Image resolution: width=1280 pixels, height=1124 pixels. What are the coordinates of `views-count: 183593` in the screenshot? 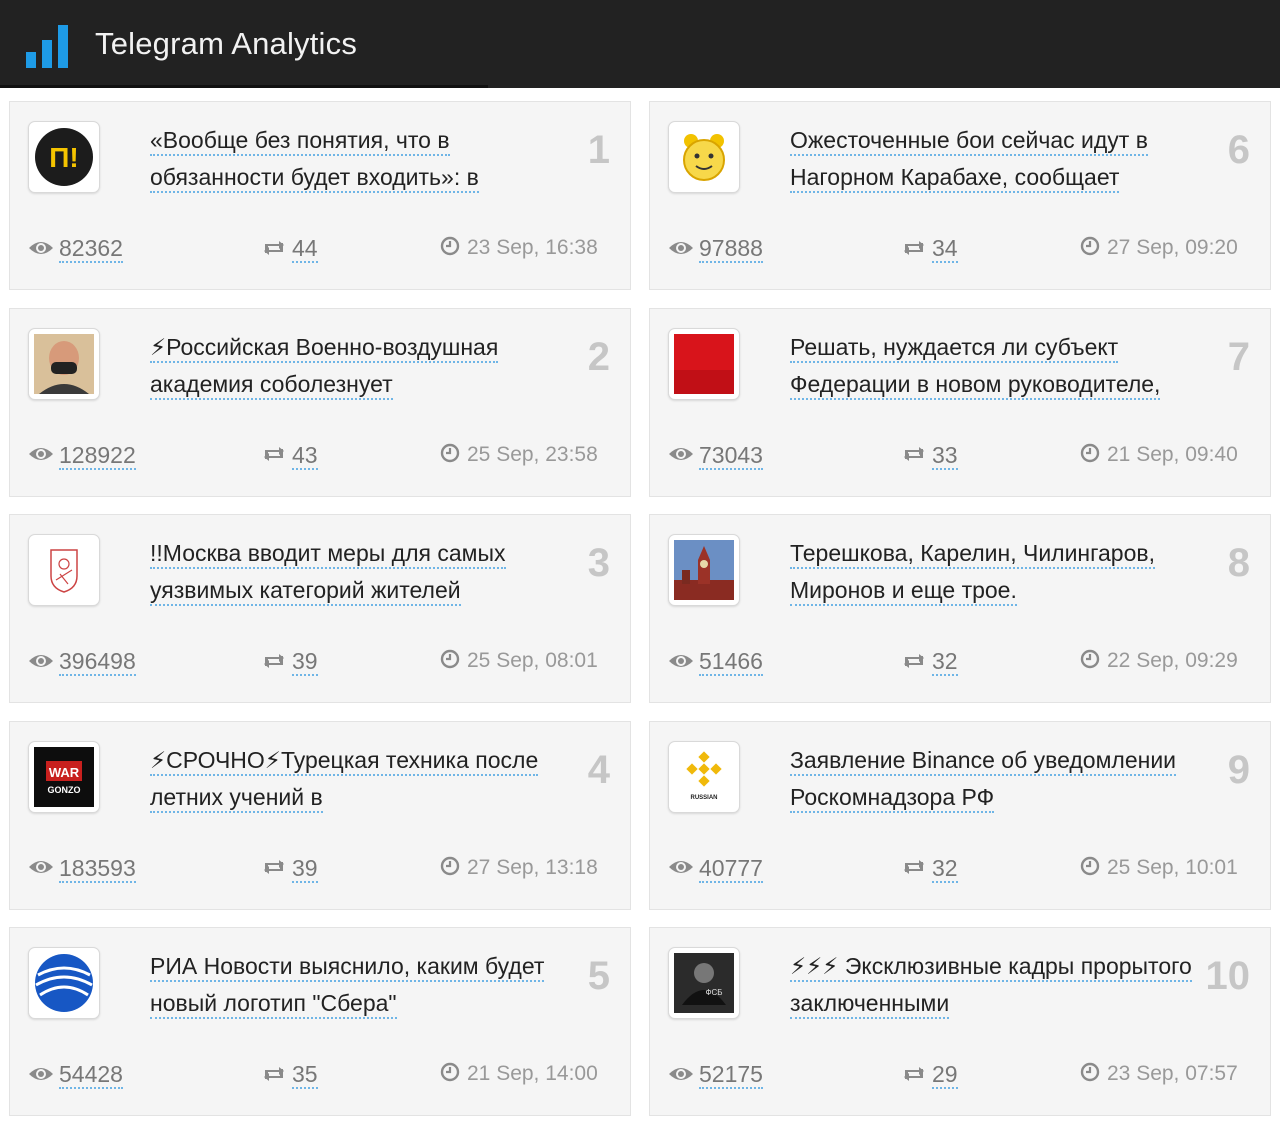 It's located at (97, 868).